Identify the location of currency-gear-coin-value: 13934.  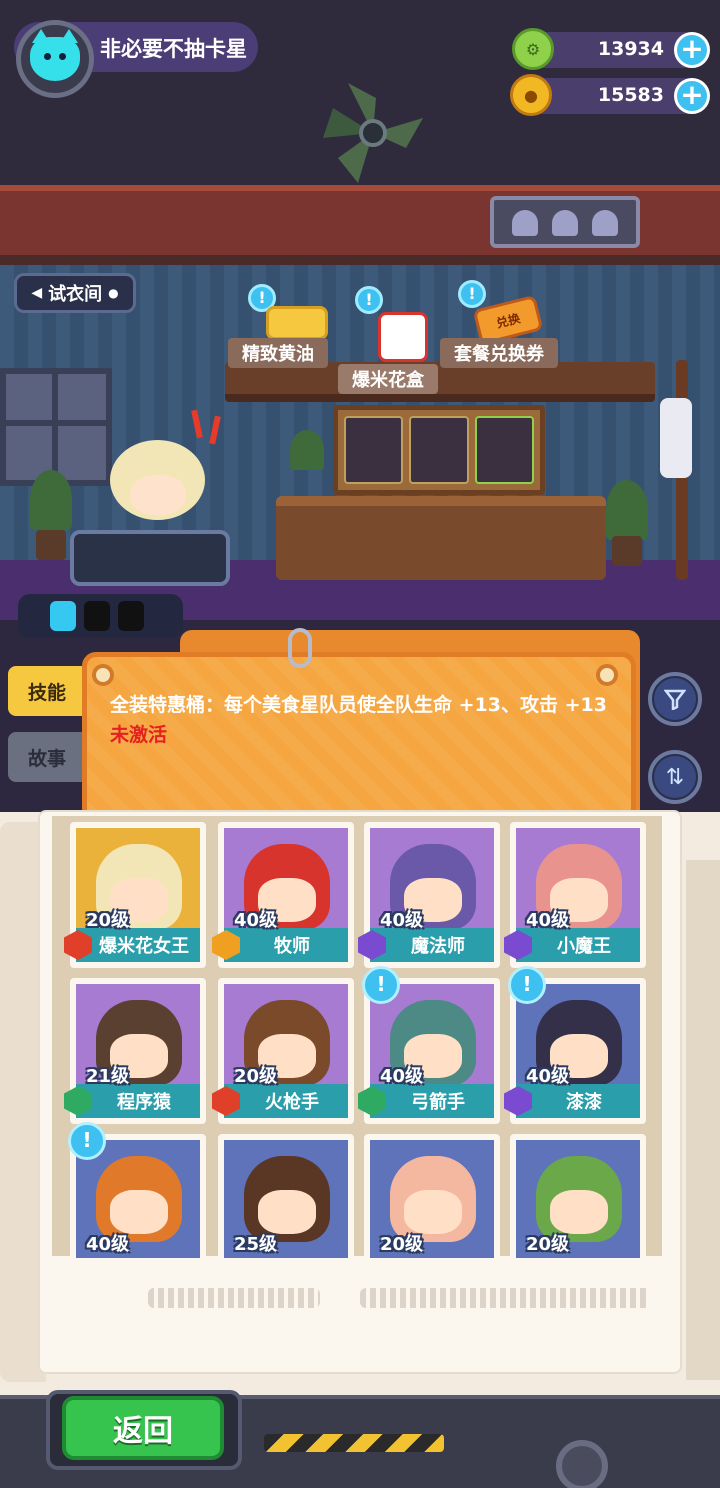
(630, 49).